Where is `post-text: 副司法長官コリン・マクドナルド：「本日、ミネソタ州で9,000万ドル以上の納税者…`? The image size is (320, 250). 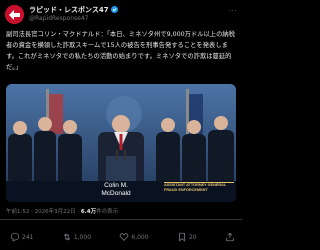 post-text: 副司法長官コリン・マクドナルド：「本日、ミネソタ州で9,000万ドル以上の納税者… is located at coordinates (120, 51).